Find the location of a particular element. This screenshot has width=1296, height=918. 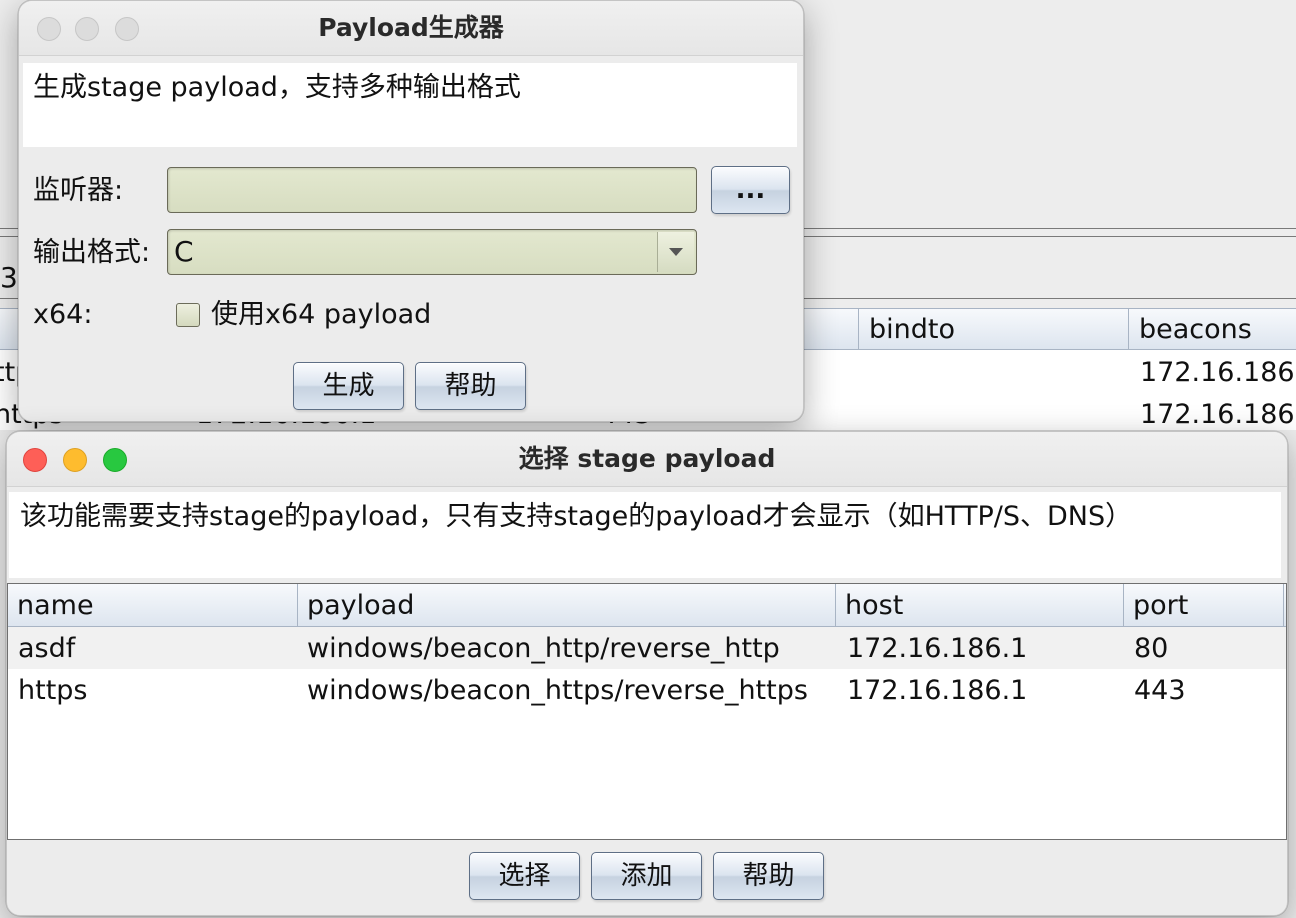

column-header-name: name is located at coordinates (153, 605).